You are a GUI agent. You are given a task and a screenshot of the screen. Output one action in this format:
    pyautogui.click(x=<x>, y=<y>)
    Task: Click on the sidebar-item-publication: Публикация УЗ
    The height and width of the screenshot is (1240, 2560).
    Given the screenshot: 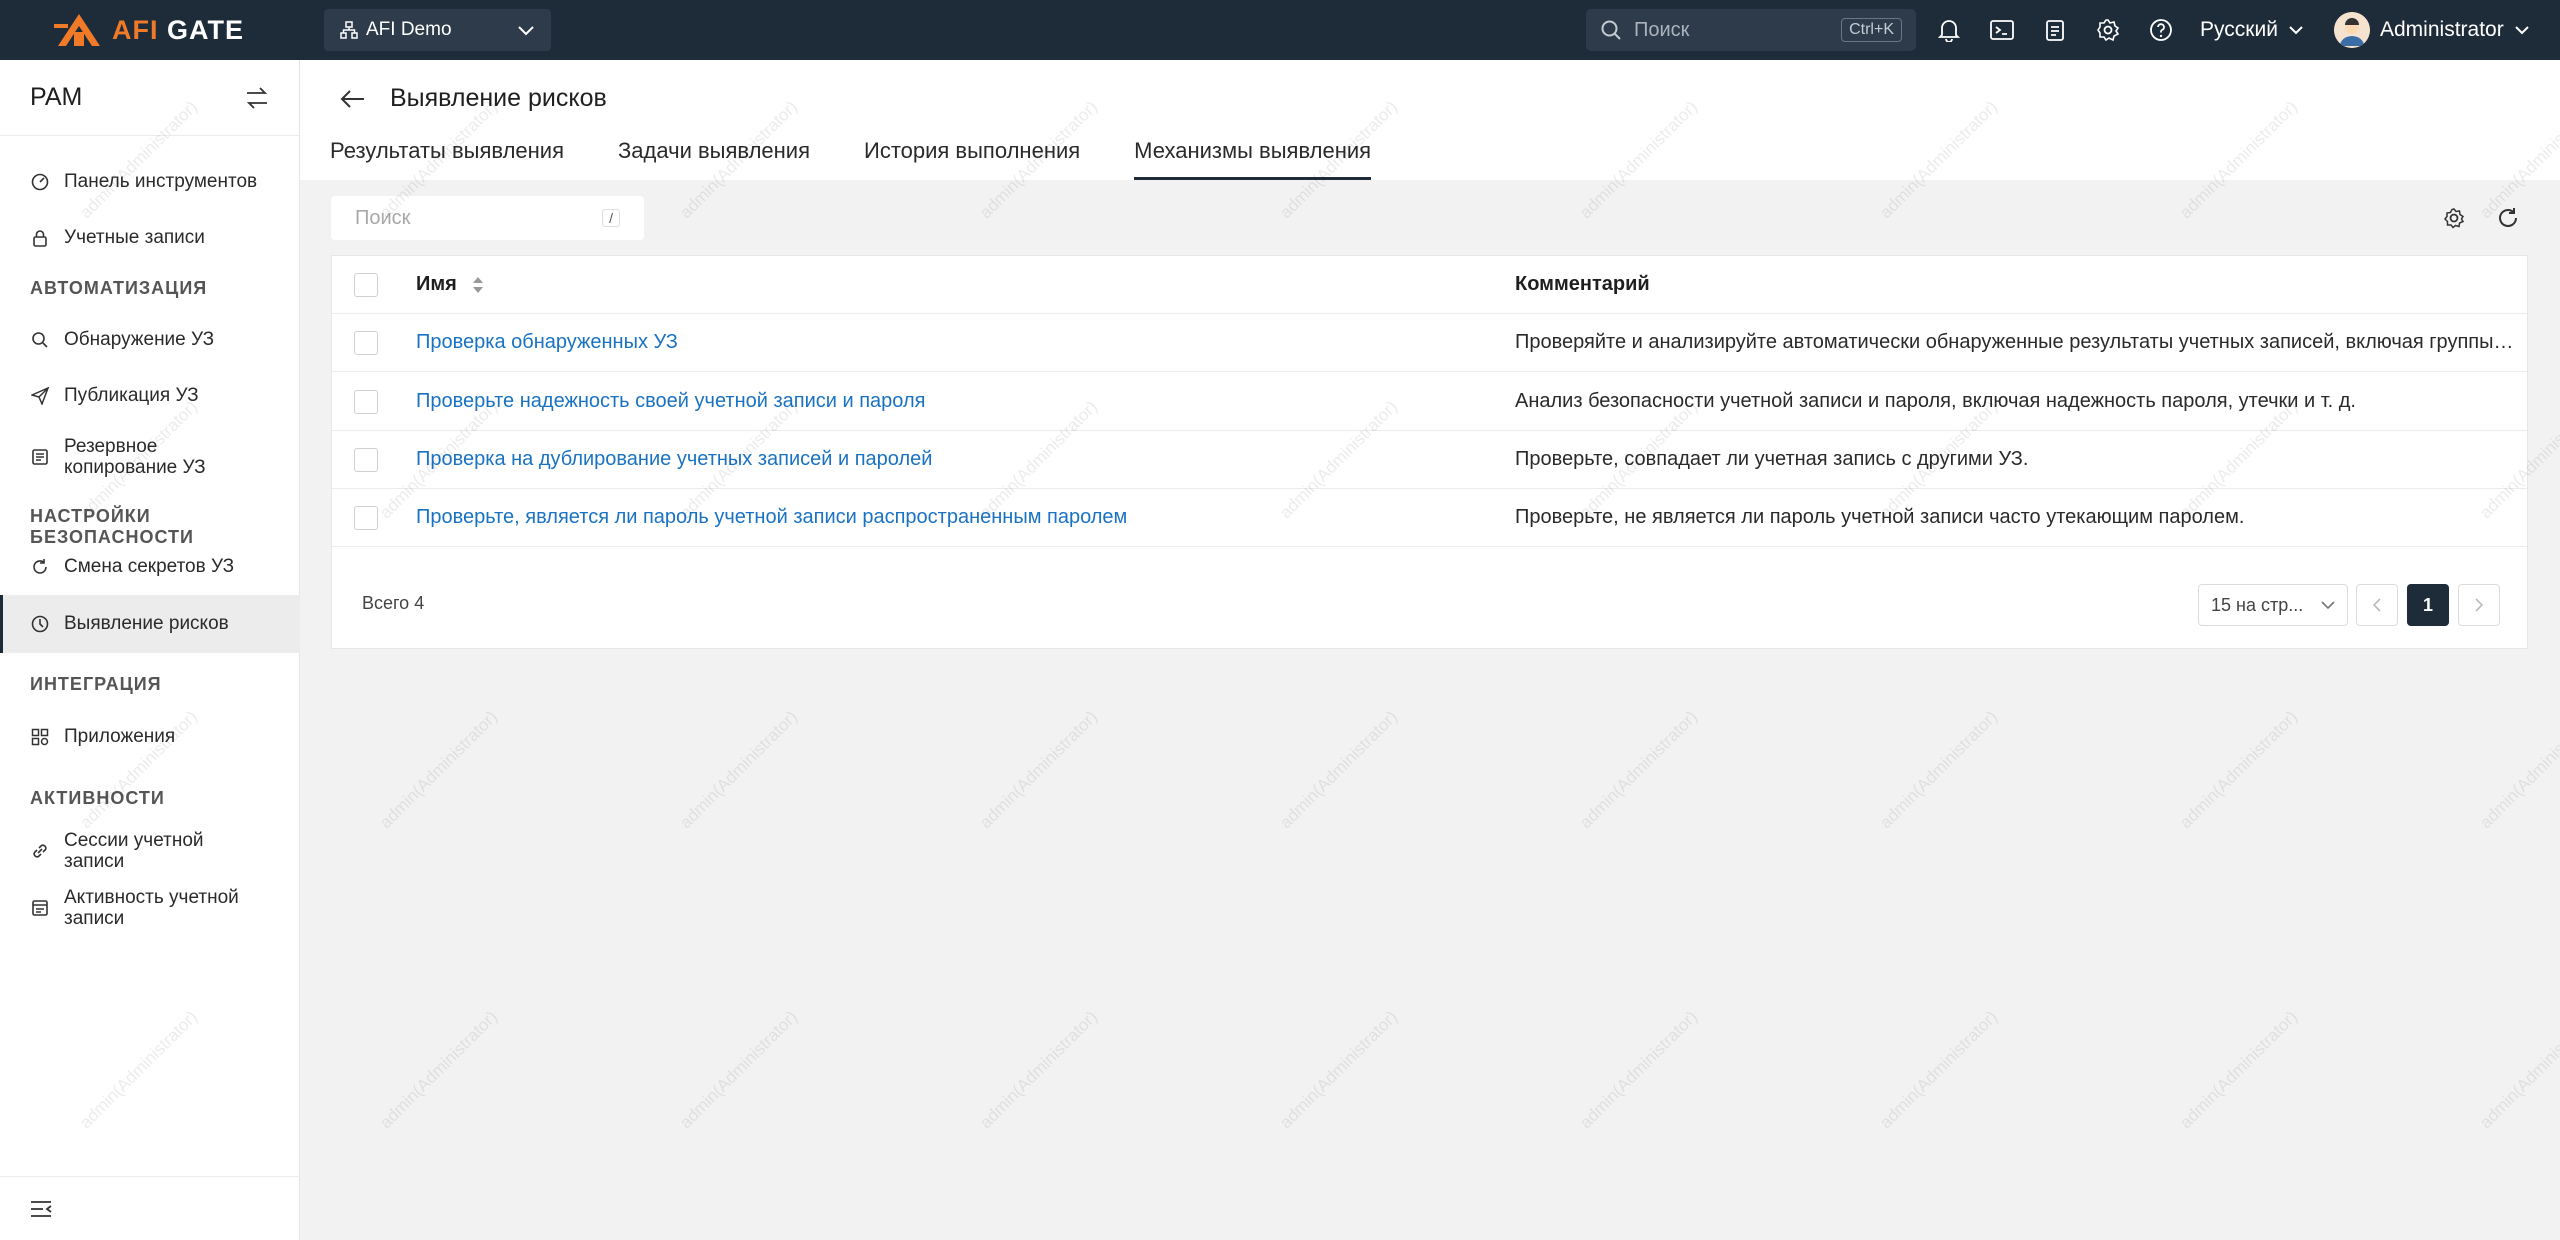 What is the action you would take?
    pyautogui.click(x=150, y=396)
    